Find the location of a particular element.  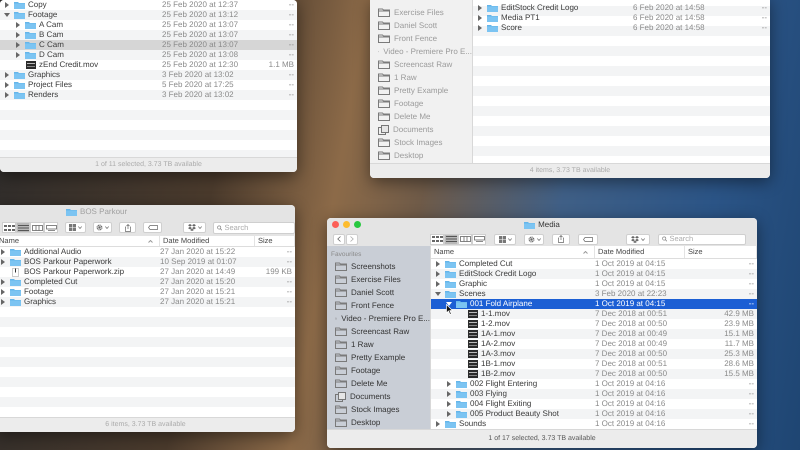

sidebar-item: Screenshots is located at coordinates (378, 266).